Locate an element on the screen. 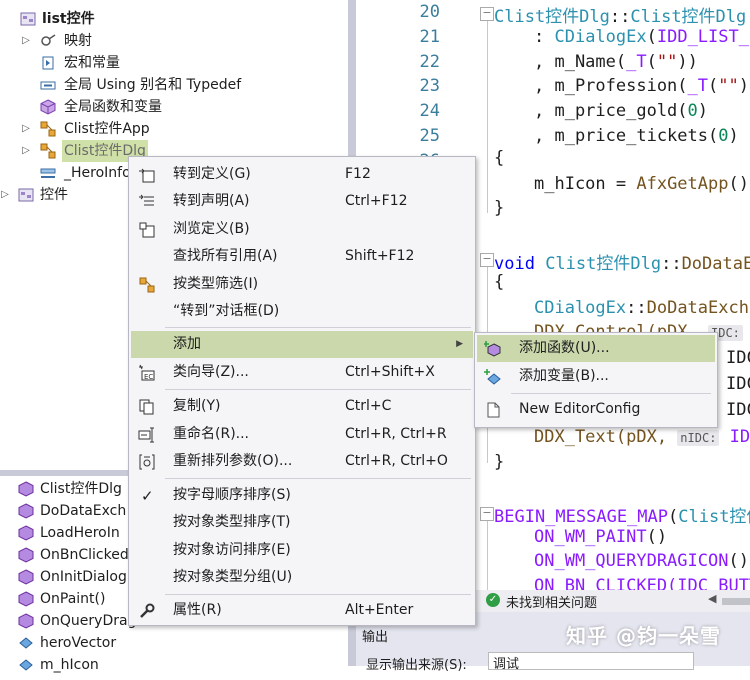  code-line: BEGIN_MESSAGE_MAP(Clist控件 is located at coordinates (622, 517).